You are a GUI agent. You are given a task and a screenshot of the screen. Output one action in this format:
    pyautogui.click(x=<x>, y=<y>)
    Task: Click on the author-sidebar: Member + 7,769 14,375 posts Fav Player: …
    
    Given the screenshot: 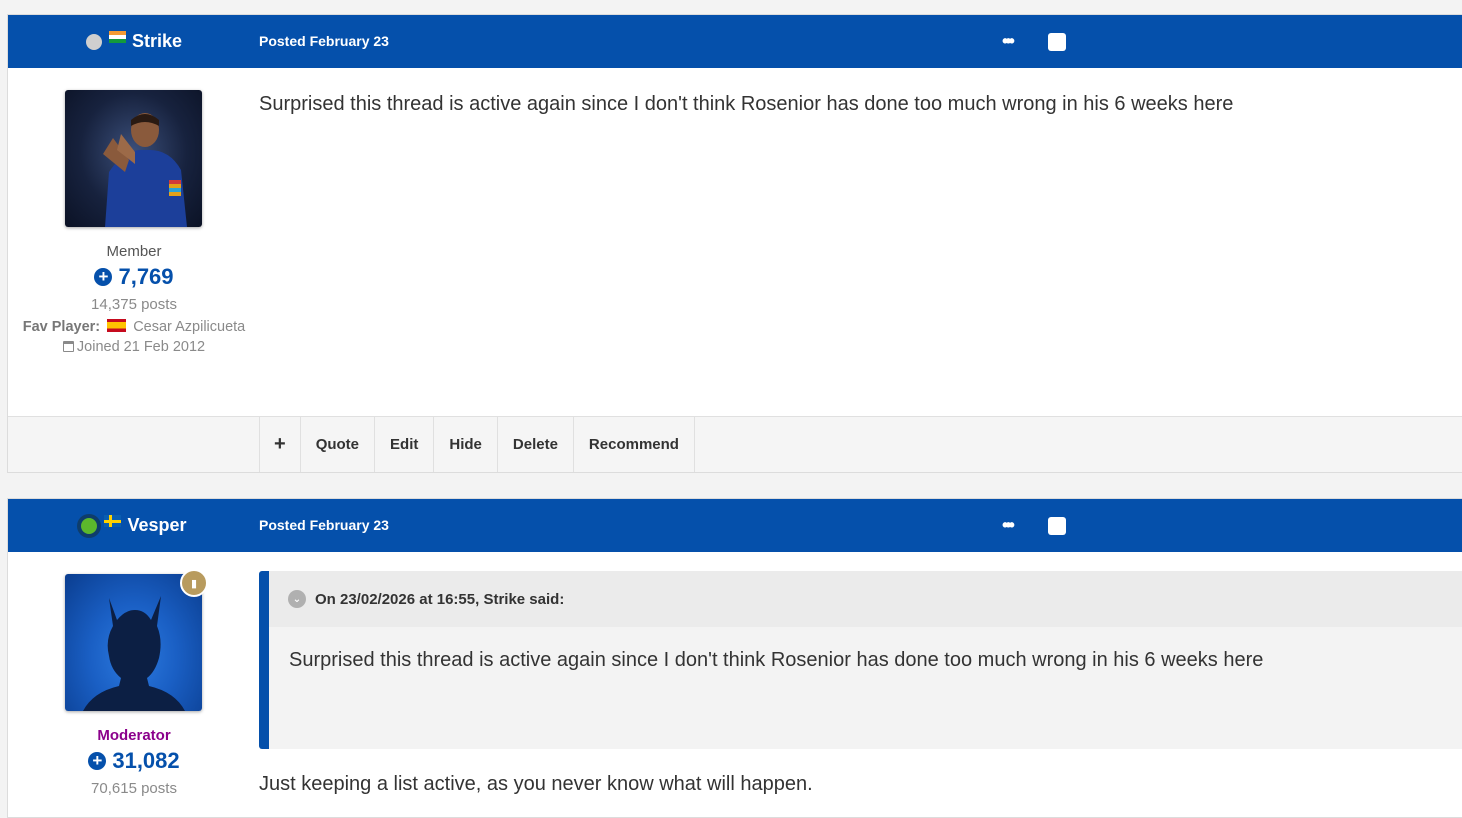 What is the action you would take?
    pyautogui.click(x=134, y=299)
    